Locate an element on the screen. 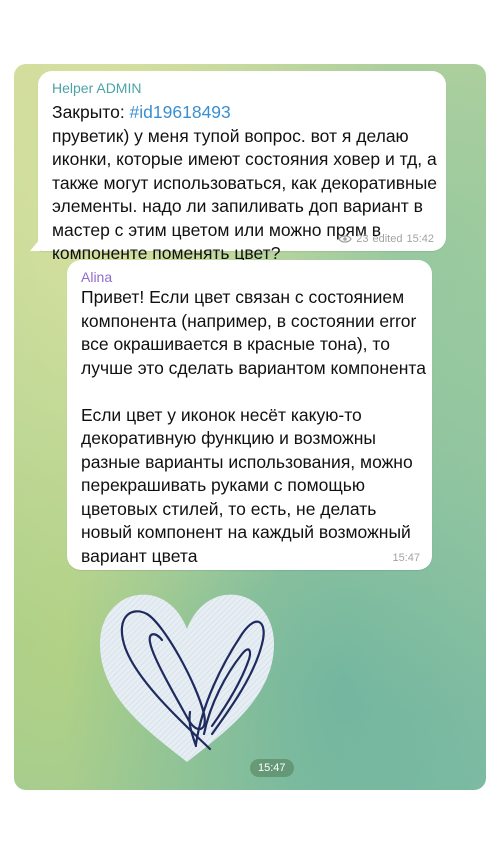 The width and height of the screenshot is (500, 841). view-count: 23 is located at coordinates (362, 239).